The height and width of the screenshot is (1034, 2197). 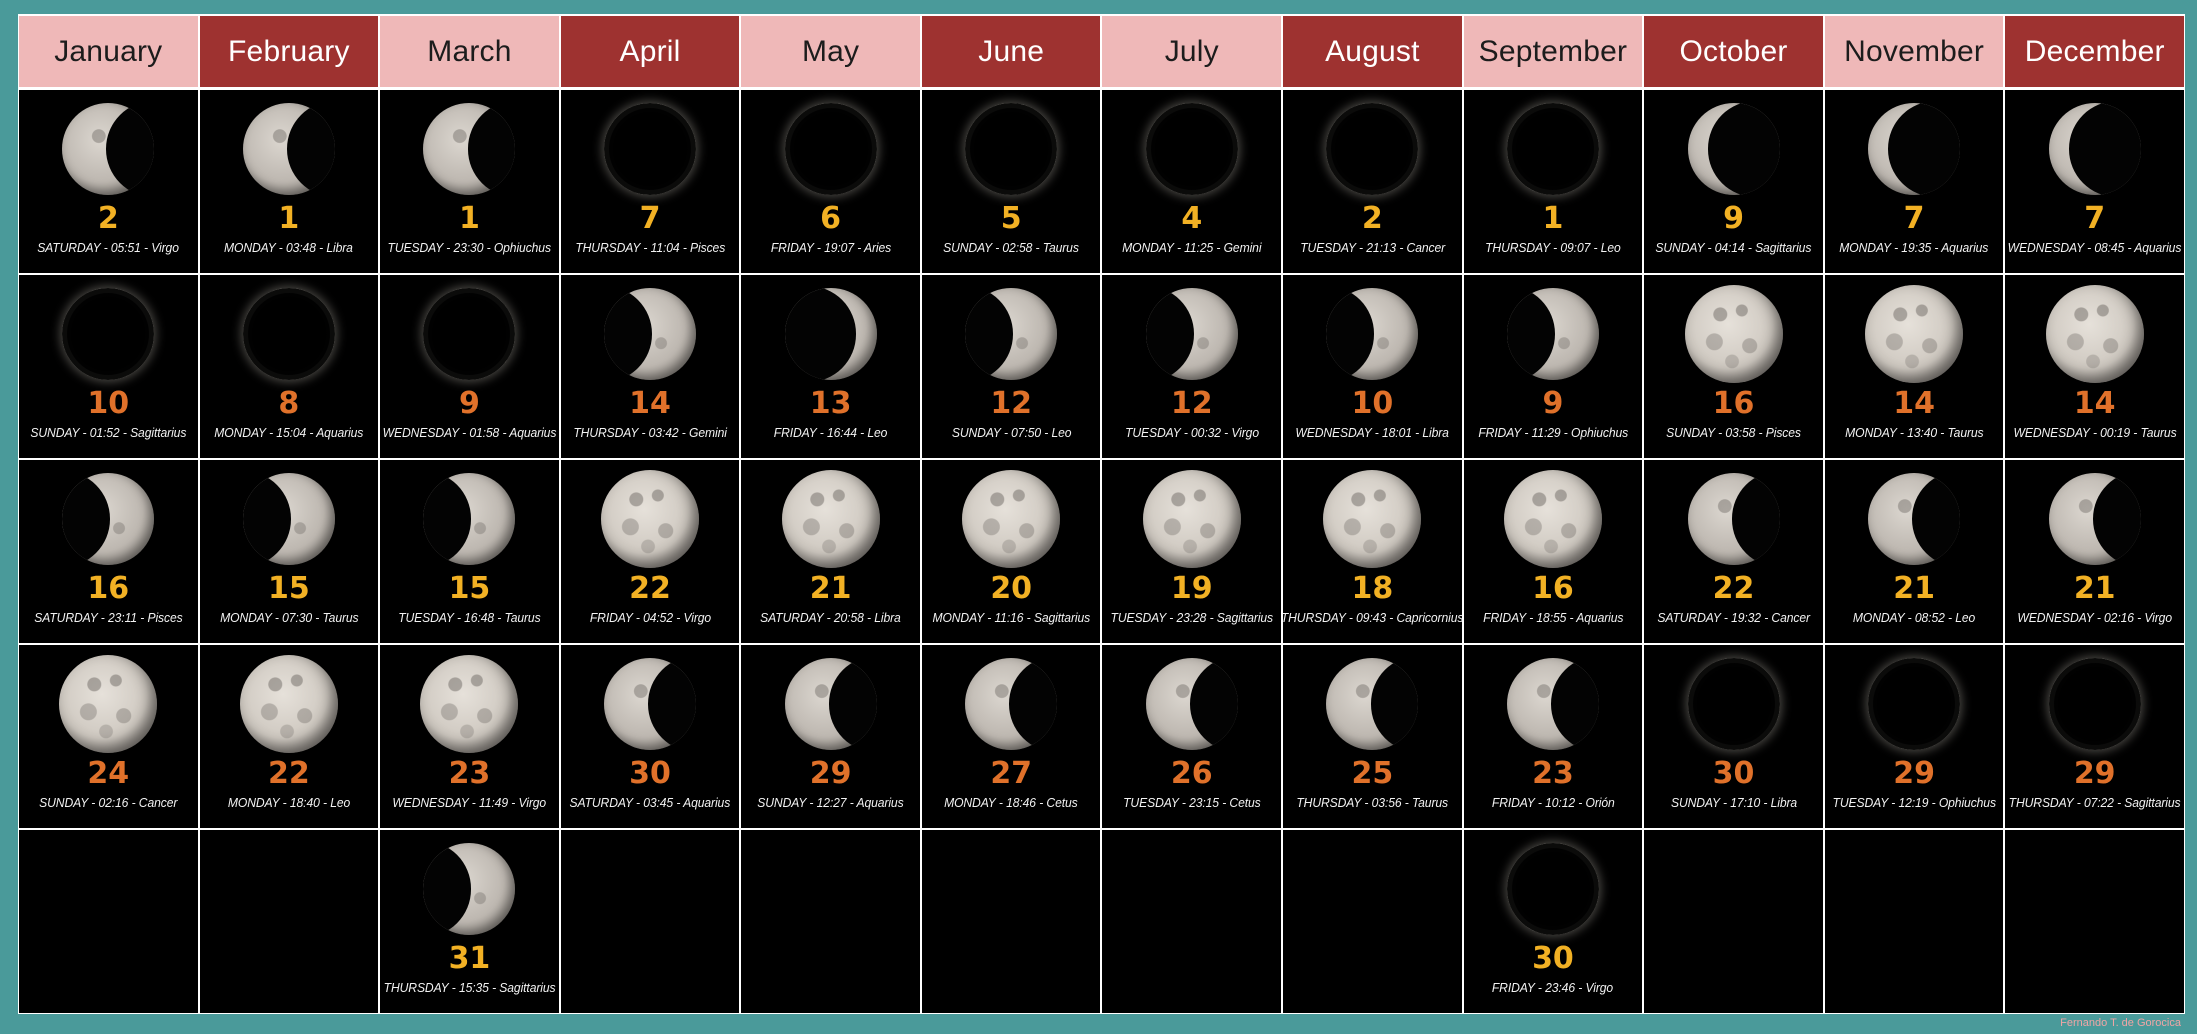 I want to click on moon-cell: 23 WEDNESDAY - 11:49 - Virgo, so click(x=469, y=736).